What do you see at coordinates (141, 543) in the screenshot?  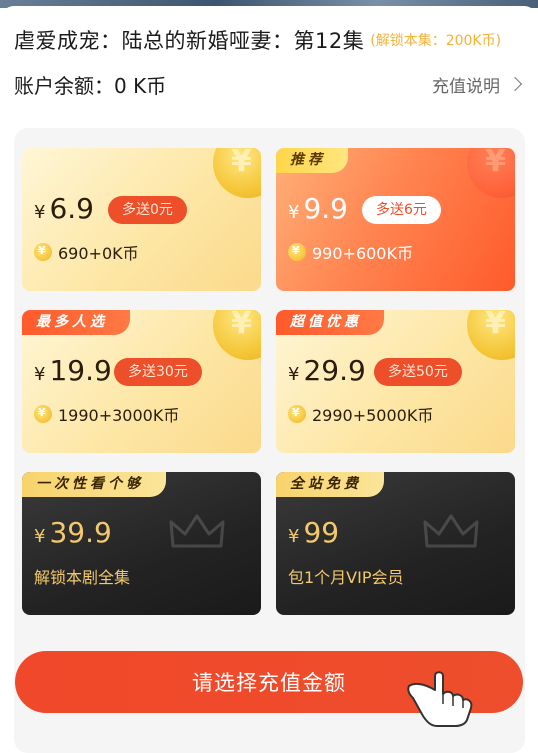 I see `package-card-39-9: 一次性看个够 ¥39.9 解锁本剧全集` at bounding box center [141, 543].